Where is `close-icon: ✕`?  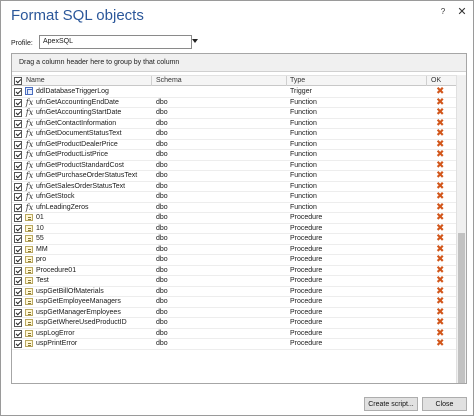
close-icon: ✕ is located at coordinates (462, 11).